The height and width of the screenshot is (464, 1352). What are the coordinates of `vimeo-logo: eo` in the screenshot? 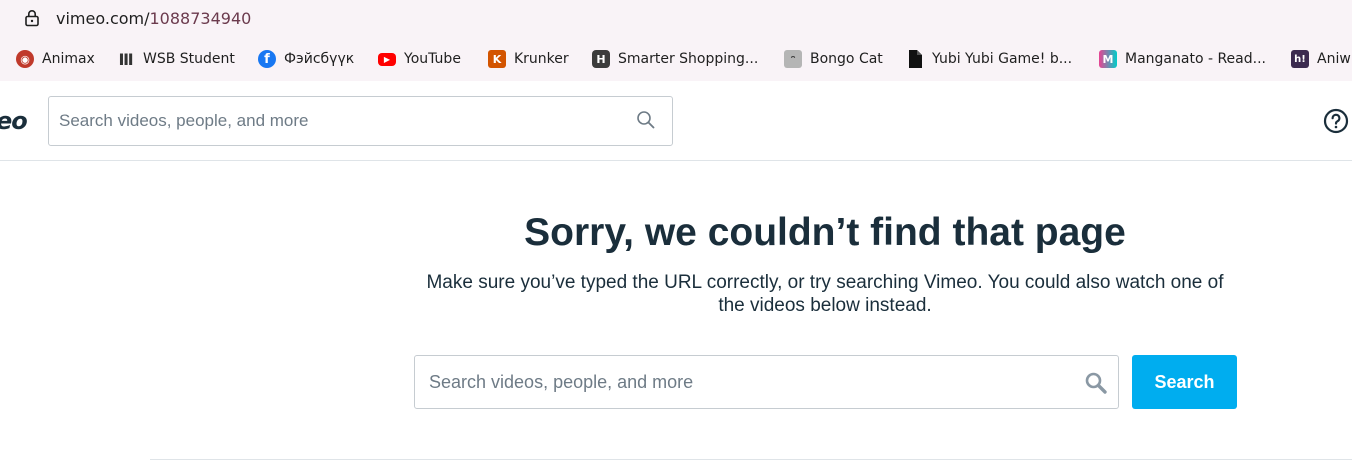 It's located at (14, 121).